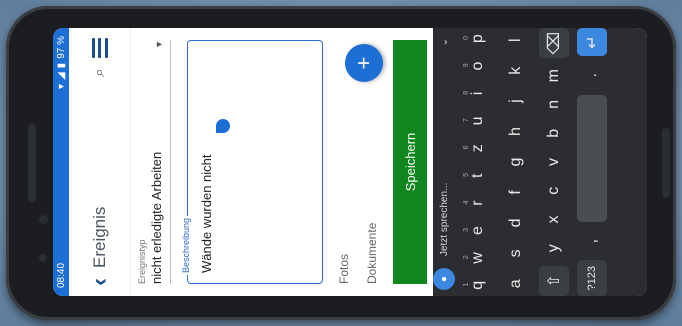  Describe the element at coordinates (554, 219) in the screenshot. I see `key-x: x` at that location.